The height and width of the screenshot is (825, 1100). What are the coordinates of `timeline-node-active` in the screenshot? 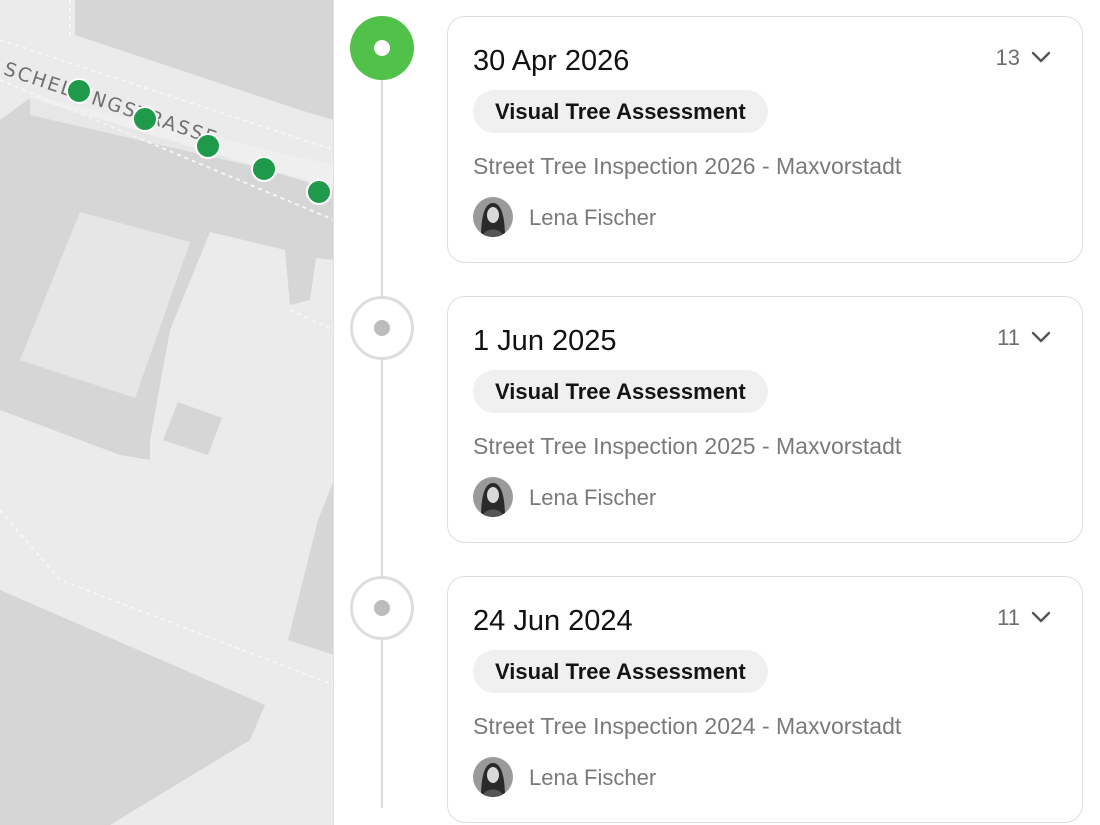 It's located at (382, 48).